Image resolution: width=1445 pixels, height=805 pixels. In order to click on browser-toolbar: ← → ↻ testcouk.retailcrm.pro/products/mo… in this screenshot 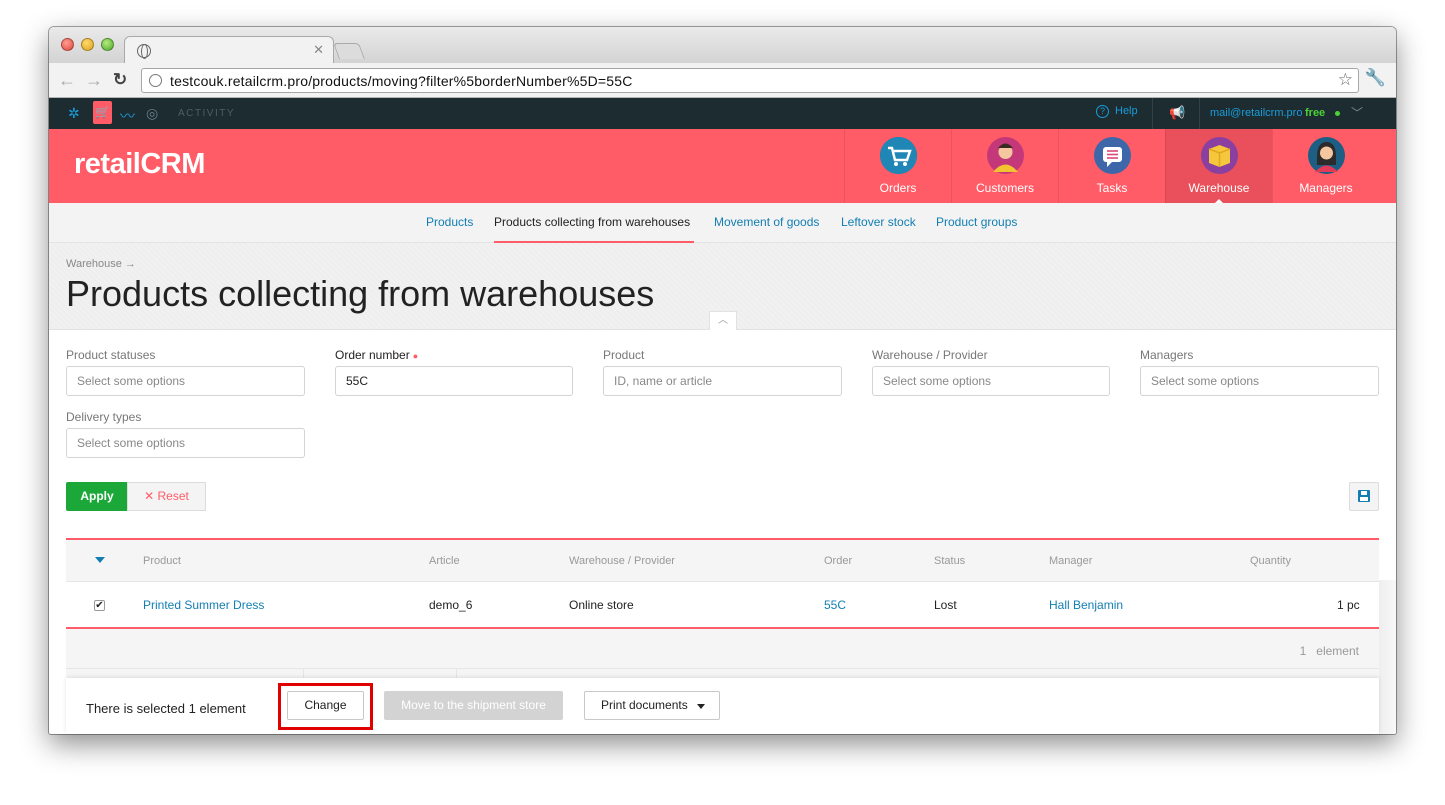, I will do `click(722, 80)`.